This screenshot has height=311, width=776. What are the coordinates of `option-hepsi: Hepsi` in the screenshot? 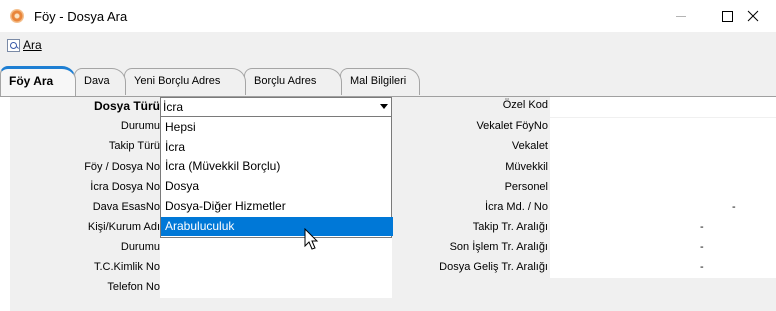 It's located at (277, 127).